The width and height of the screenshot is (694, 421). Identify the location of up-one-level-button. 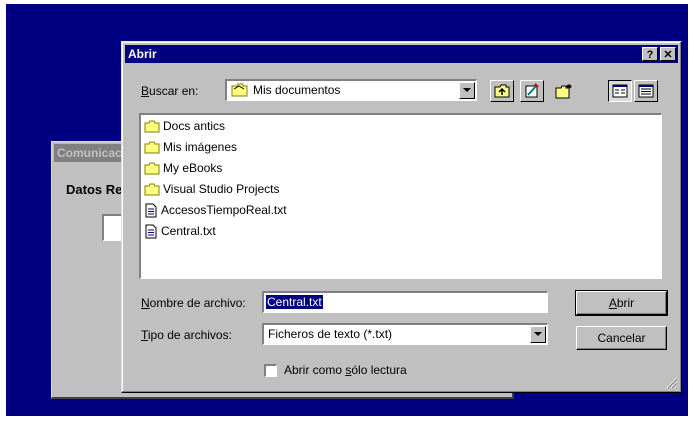
(502, 91).